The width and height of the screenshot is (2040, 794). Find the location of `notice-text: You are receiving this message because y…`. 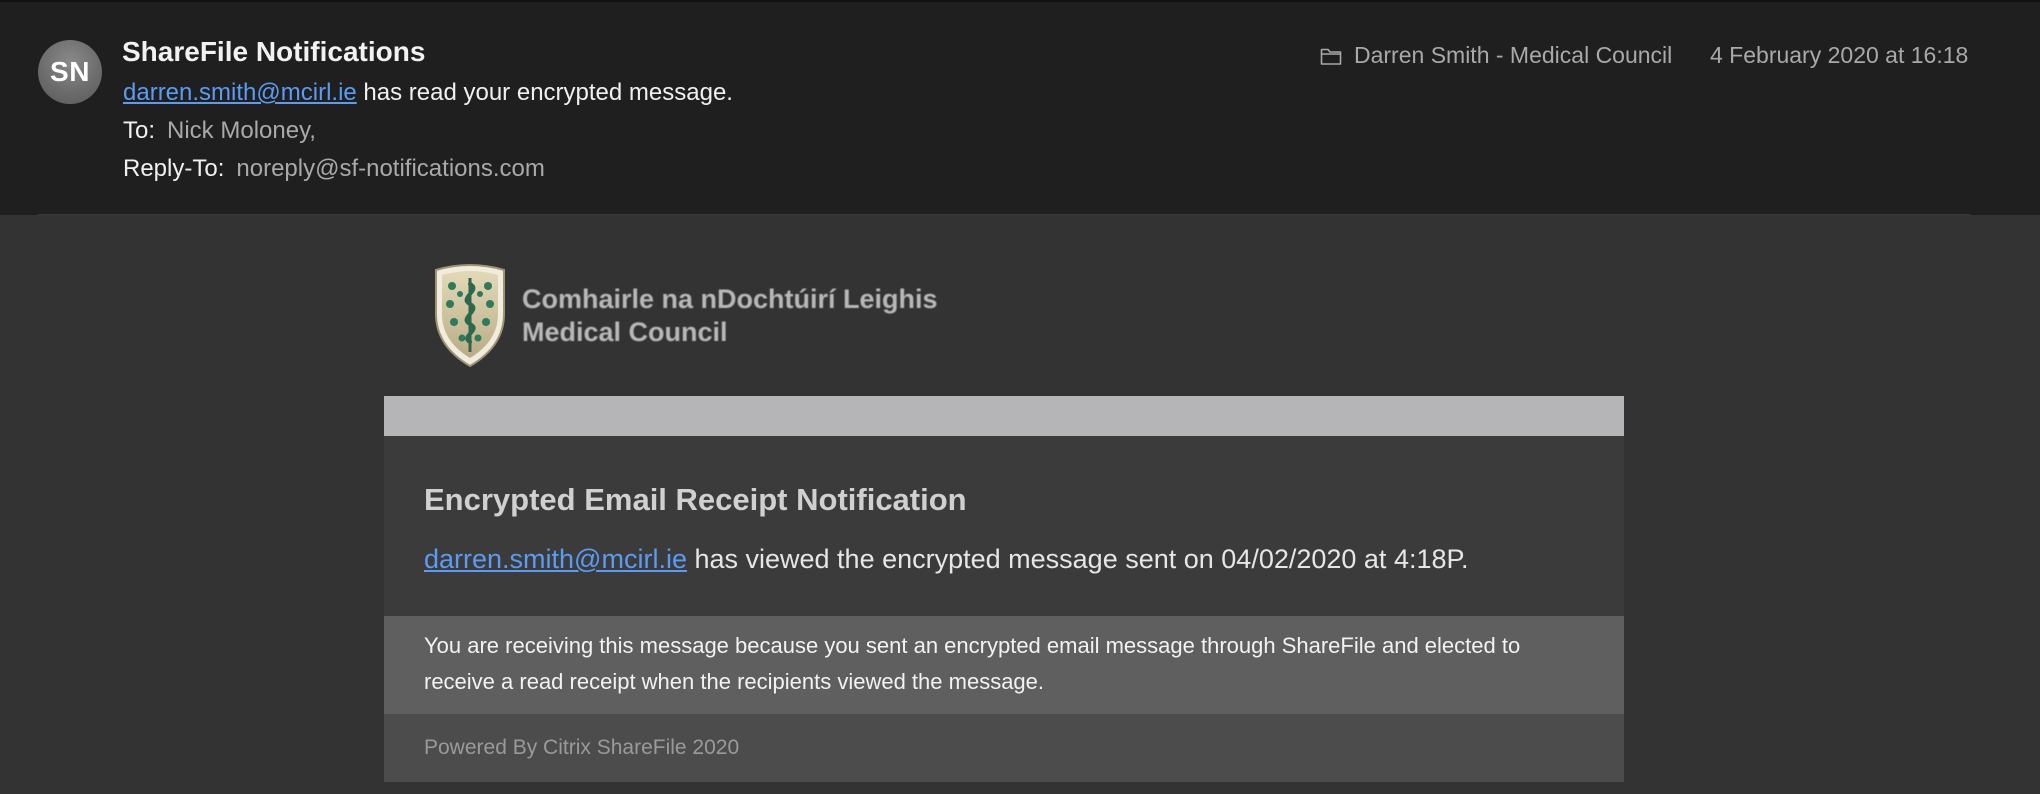

notice-text: You are receiving this message because y… is located at coordinates (972, 663).